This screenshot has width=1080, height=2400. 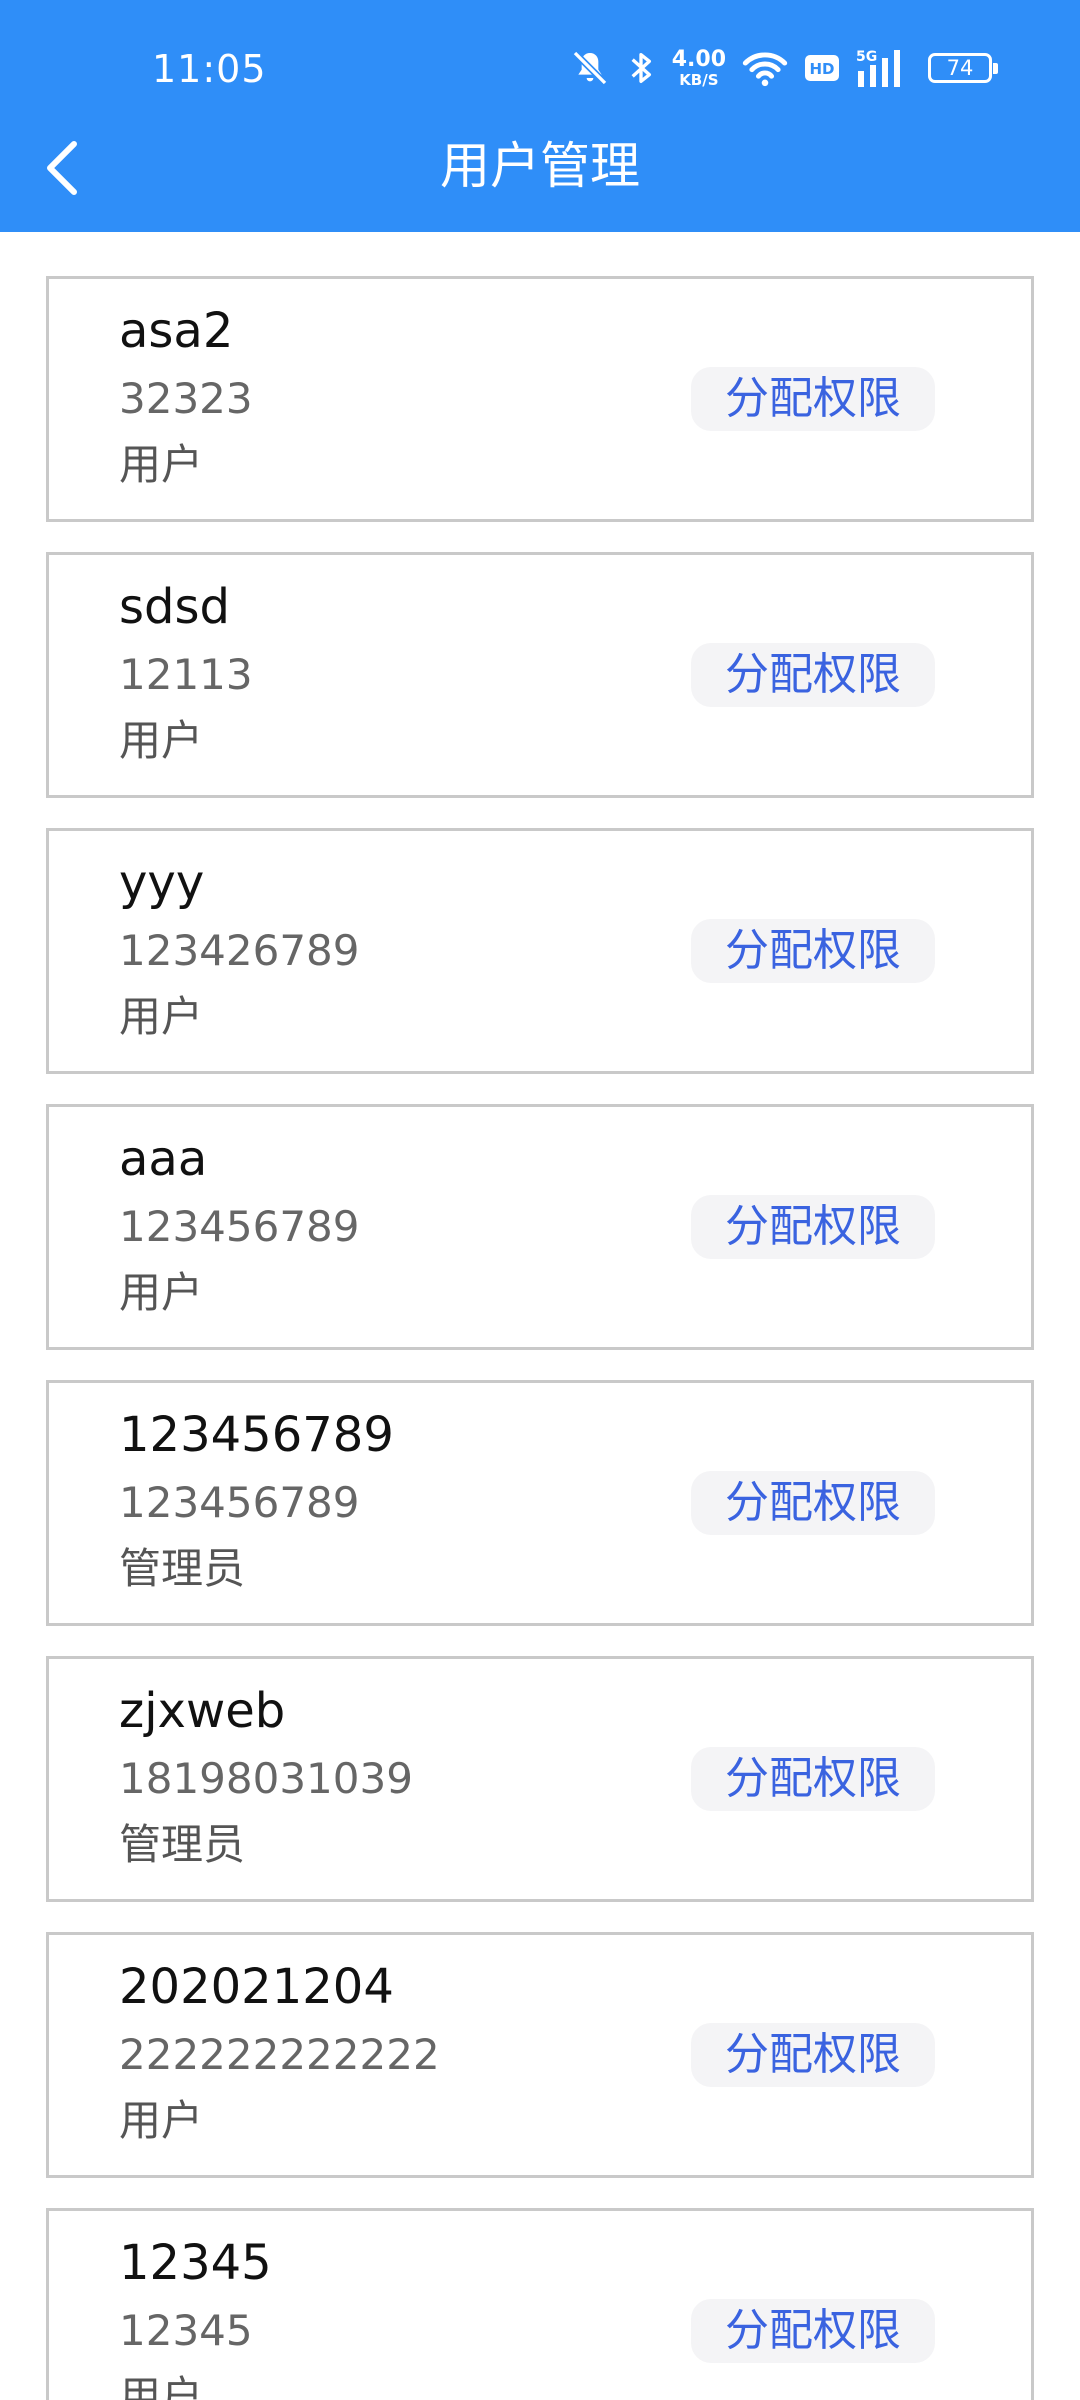 What do you see at coordinates (209, 69) in the screenshot?
I see `status-time: 11:05` at bounding box center [209, 69].